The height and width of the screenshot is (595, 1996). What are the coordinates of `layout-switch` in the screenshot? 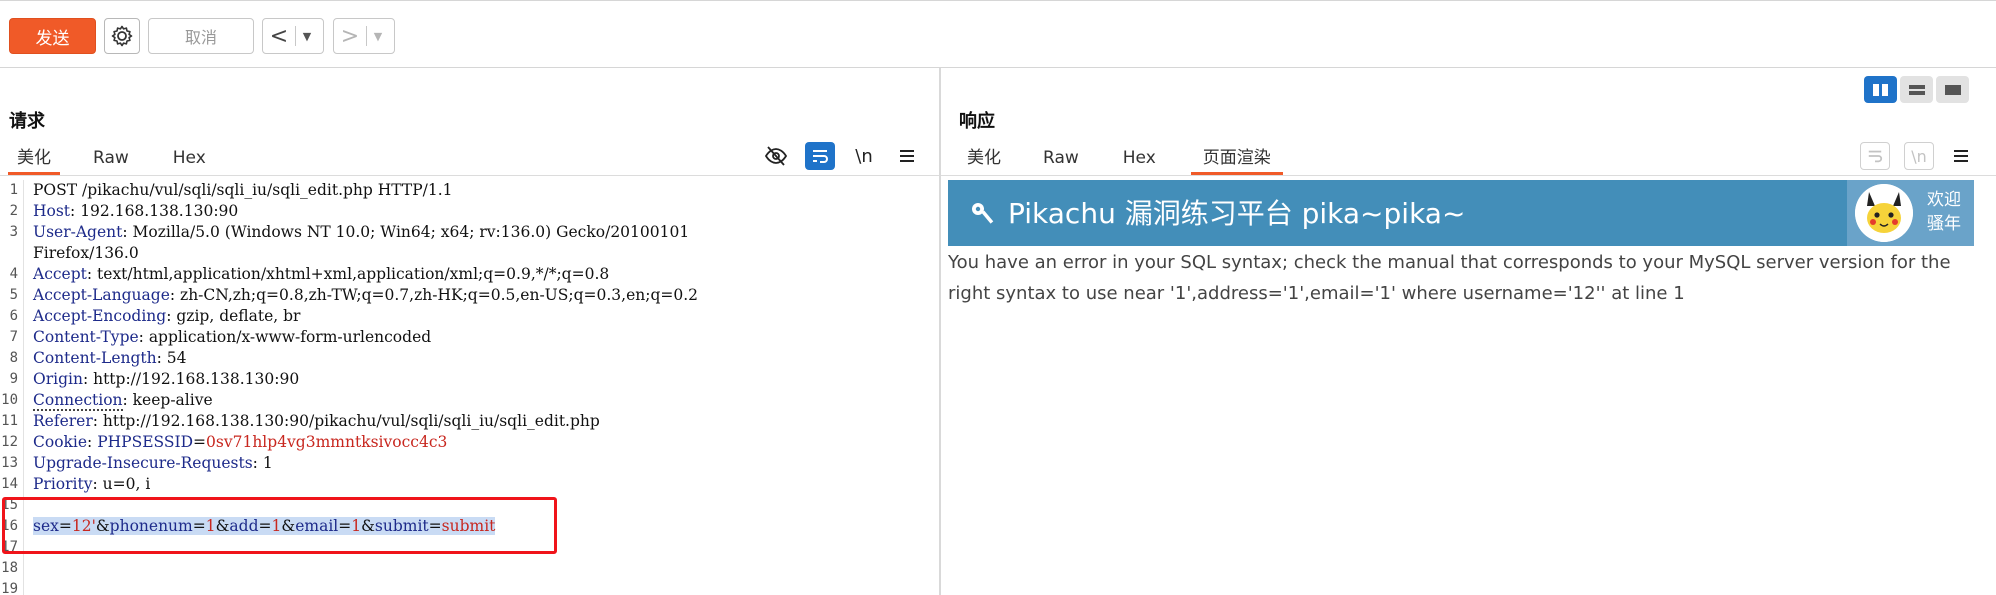 It's located at (1916, 89).